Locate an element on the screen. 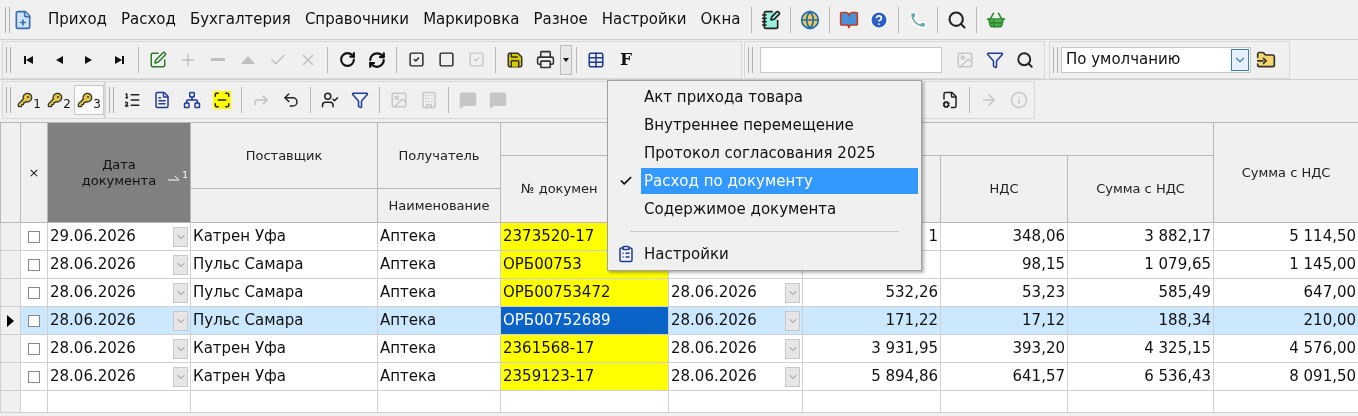 This screenshot has width=1358, height=416. menu-item: Окна is located at coordinates (720, 19).